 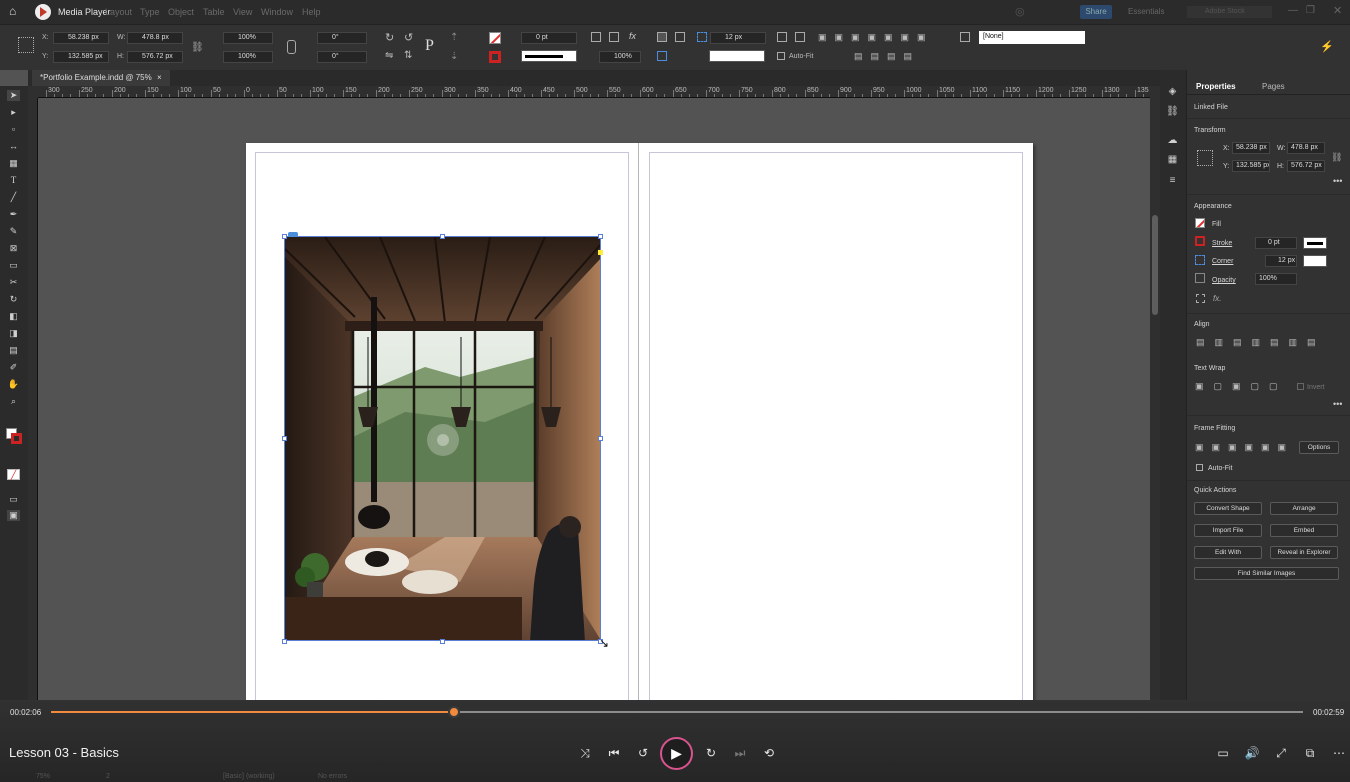 I want to click on type-tool-icon: T, so click(x=13, y=180).